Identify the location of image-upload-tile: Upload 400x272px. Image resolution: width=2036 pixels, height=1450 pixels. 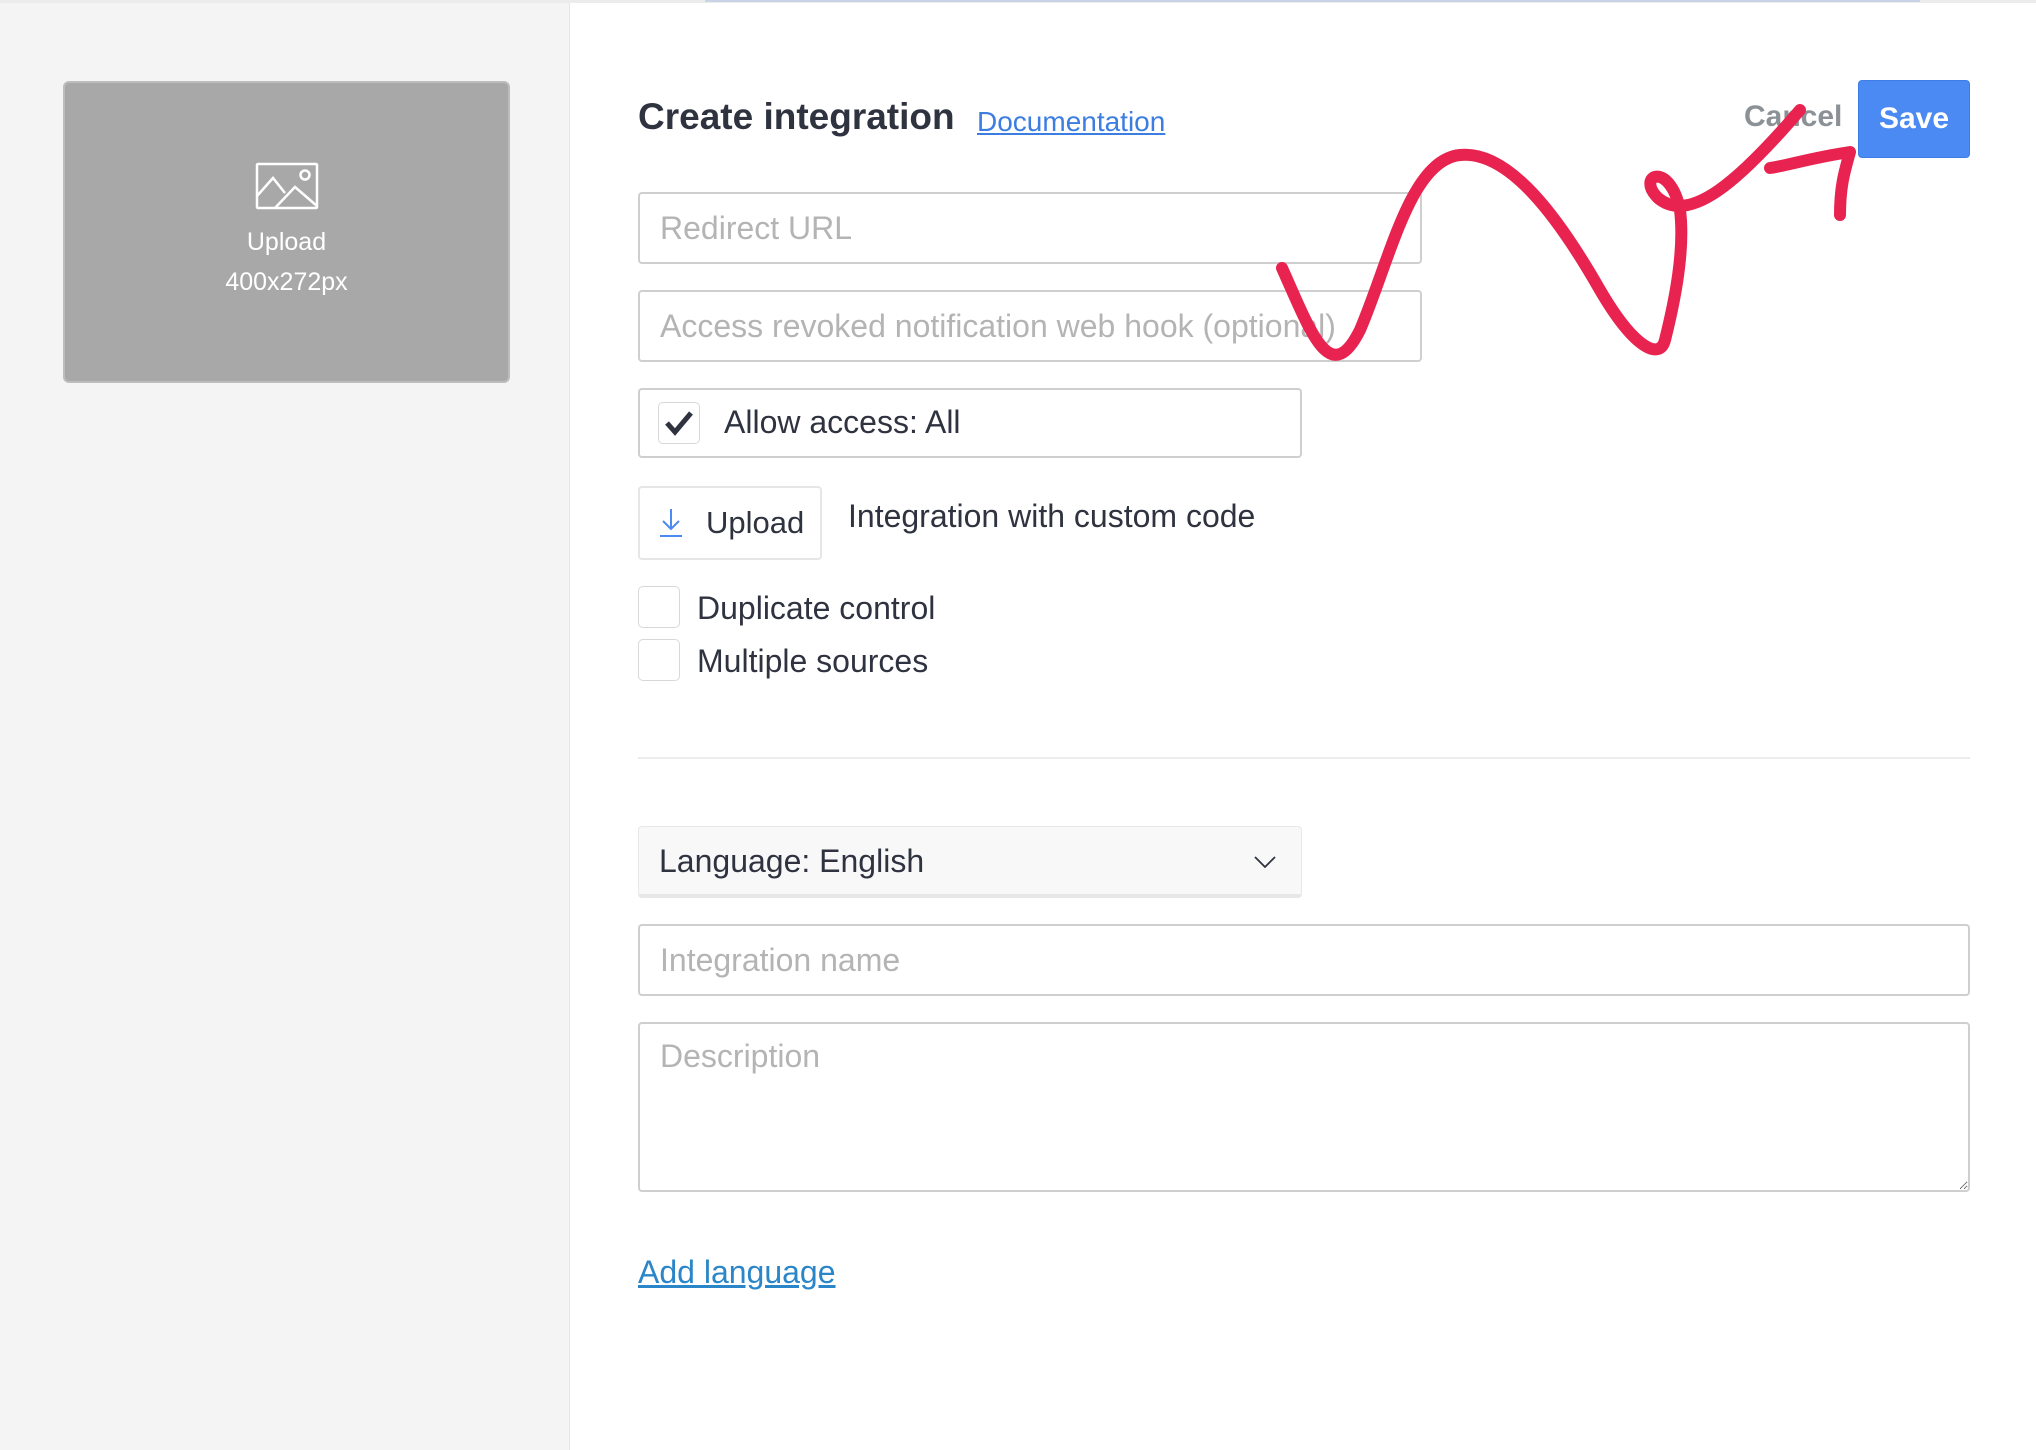
(286, 232).